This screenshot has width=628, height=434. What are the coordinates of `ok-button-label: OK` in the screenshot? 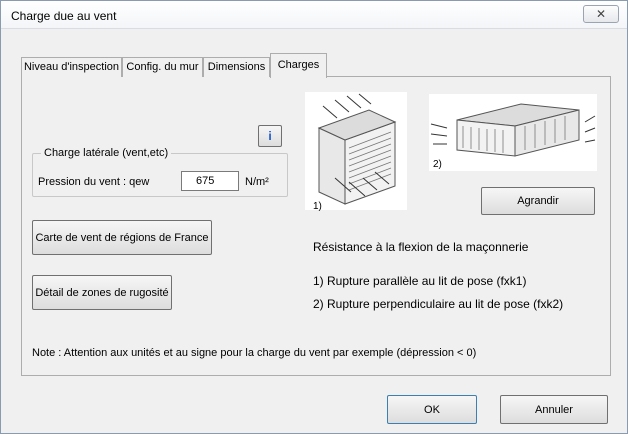 It's located at (432, 409).